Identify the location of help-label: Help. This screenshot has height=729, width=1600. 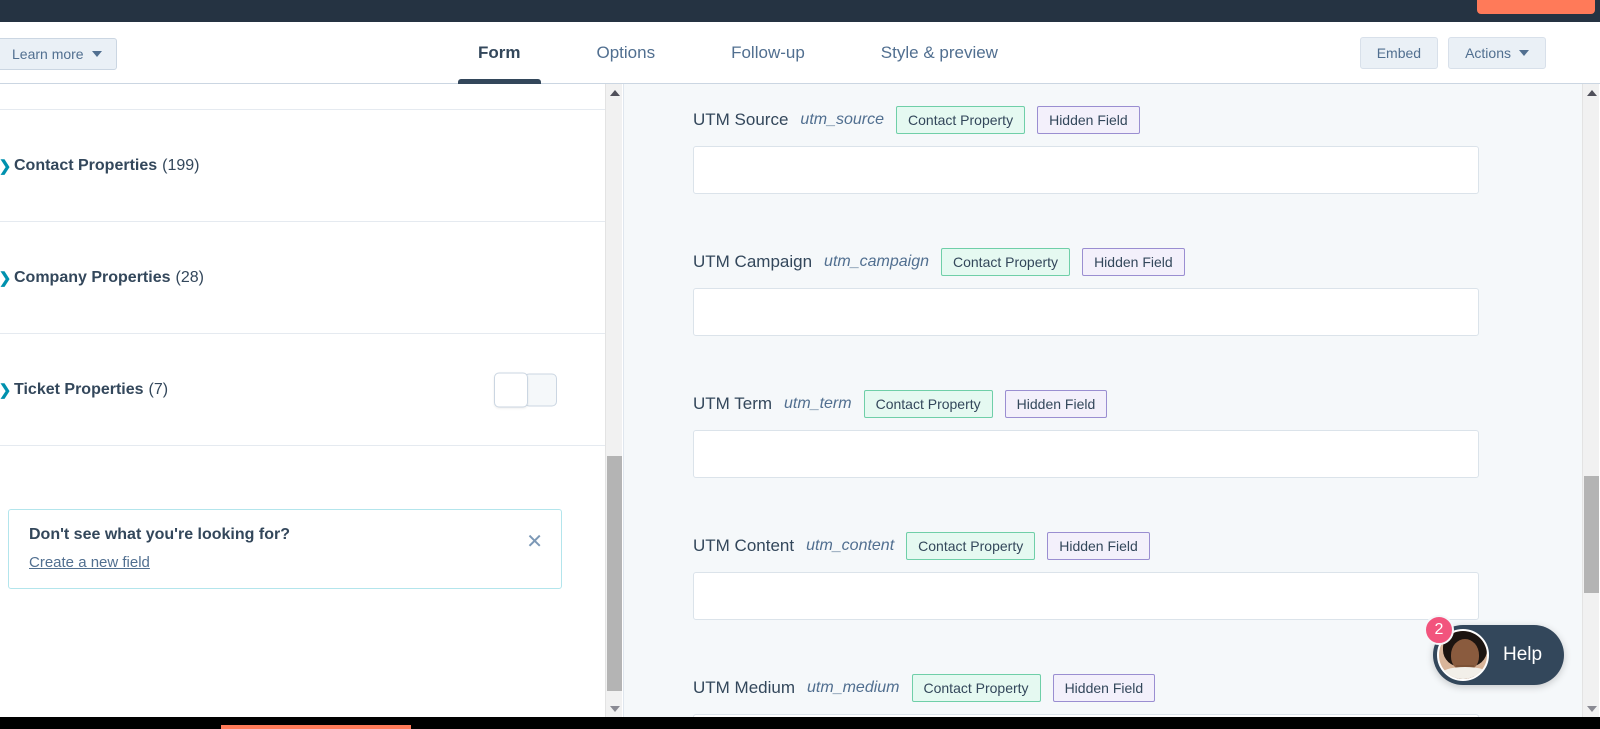
(1523, 654).